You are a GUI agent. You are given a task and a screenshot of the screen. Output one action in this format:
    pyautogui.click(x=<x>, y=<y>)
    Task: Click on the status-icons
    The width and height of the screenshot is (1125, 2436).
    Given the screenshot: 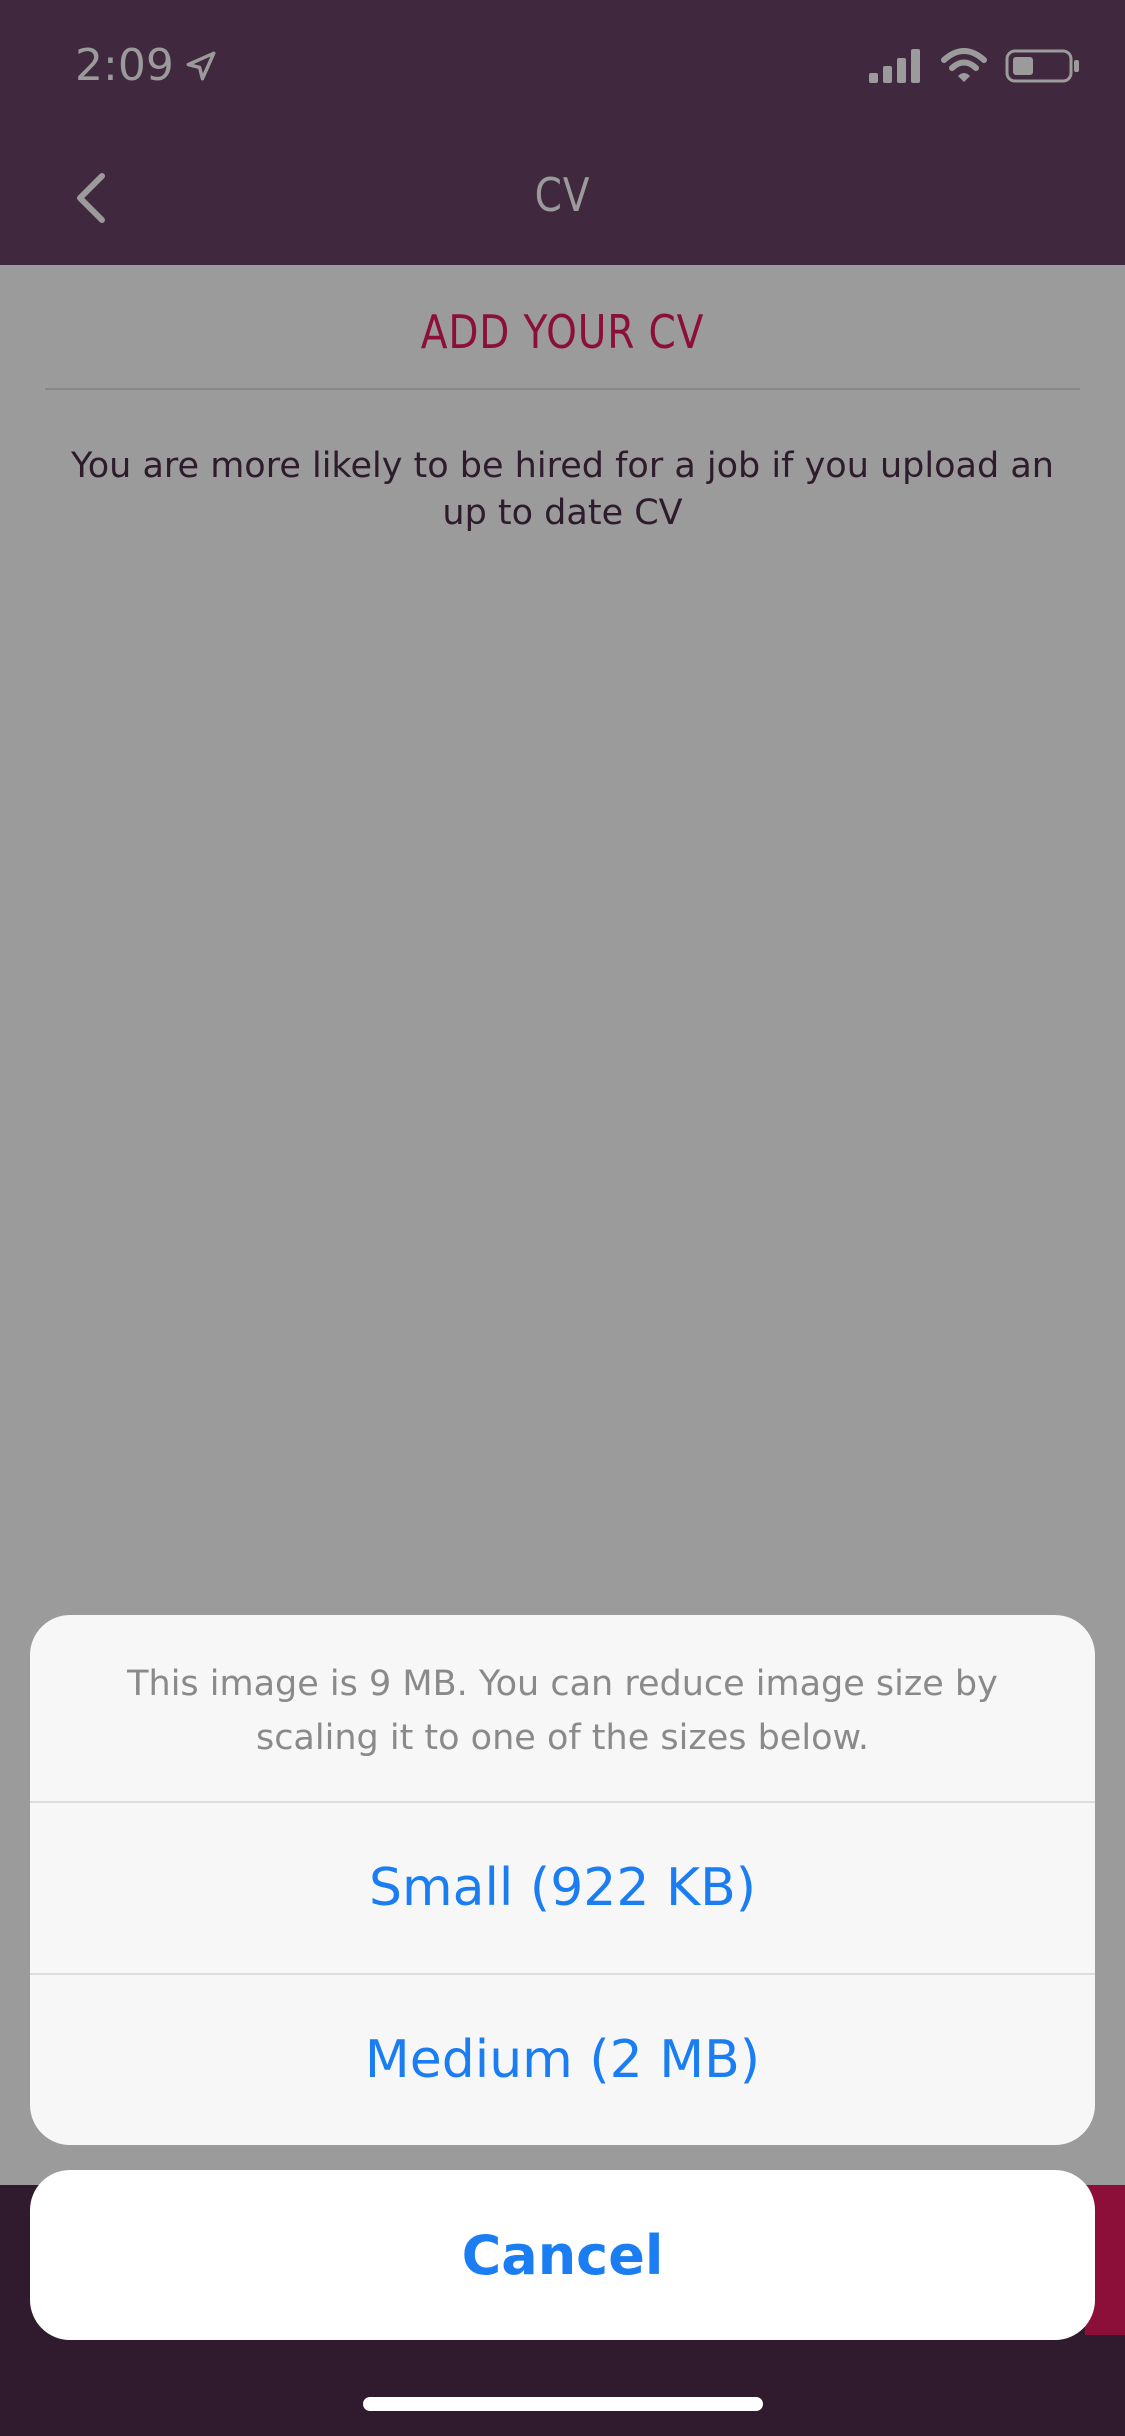 What is the action you would take?
    pyautogui.click(x=975, y=66)
    